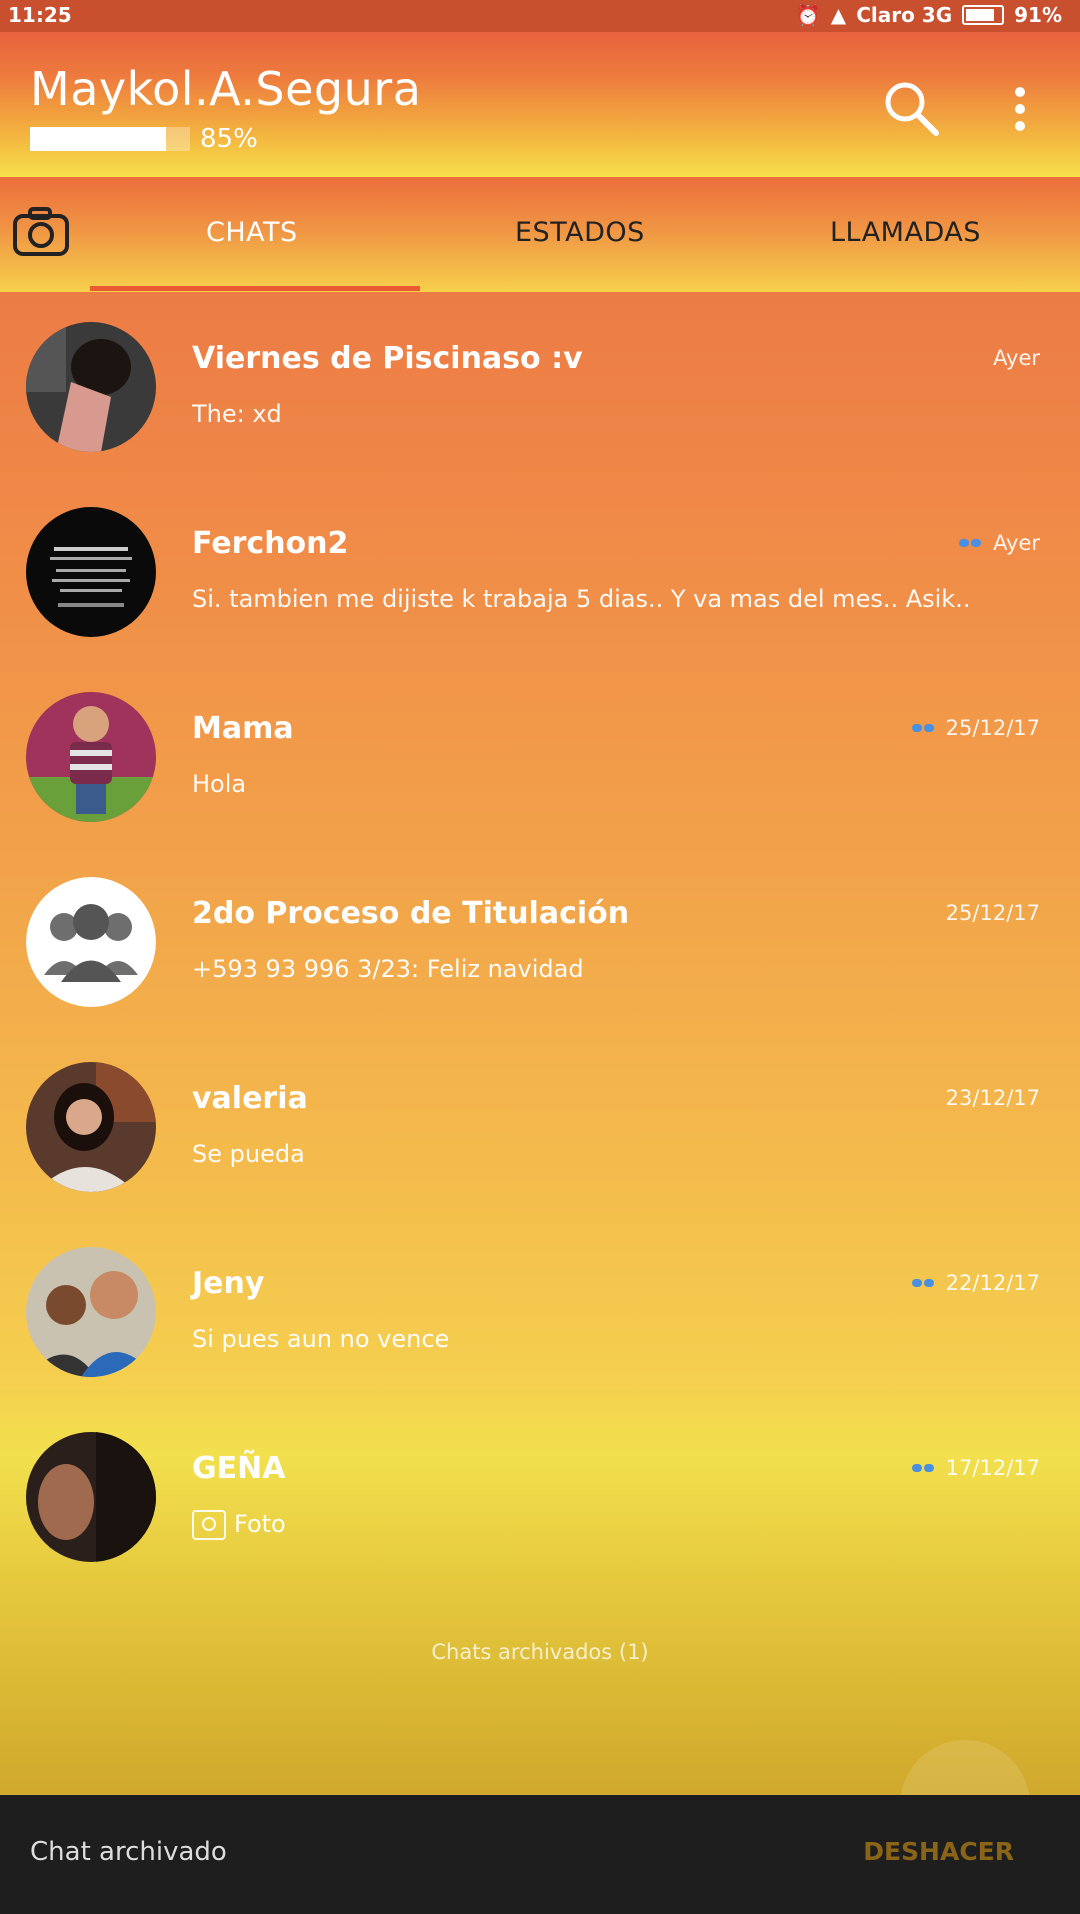 The height and width of the screenshot is (1914, 1080). Describe the element at coordinates (91, 942) in the screenshot. I see `group-avatar` at that location.